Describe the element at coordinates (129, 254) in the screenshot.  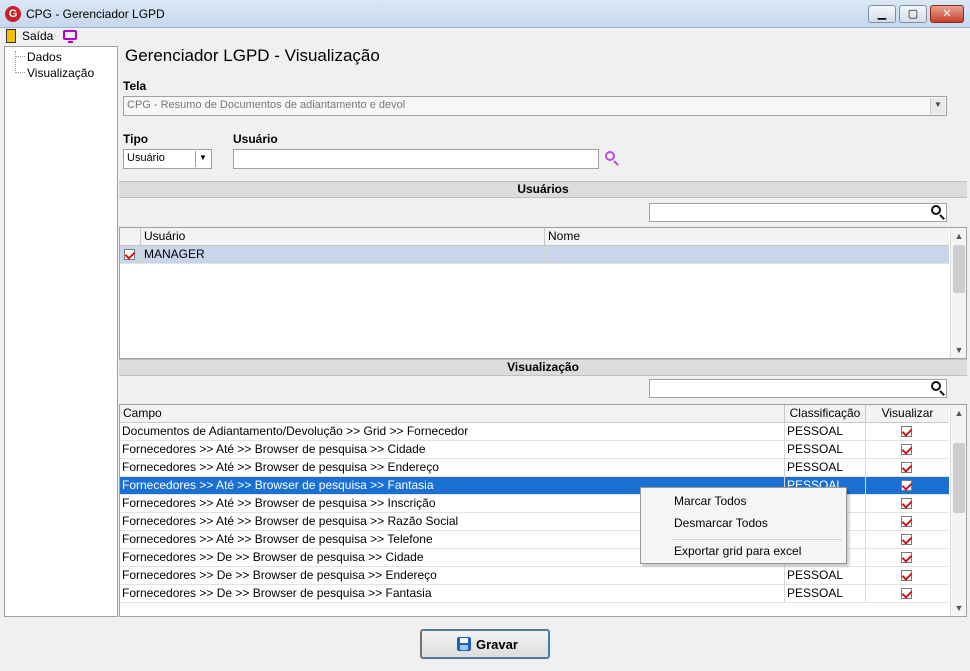
I see `row-checkbox` at that location.